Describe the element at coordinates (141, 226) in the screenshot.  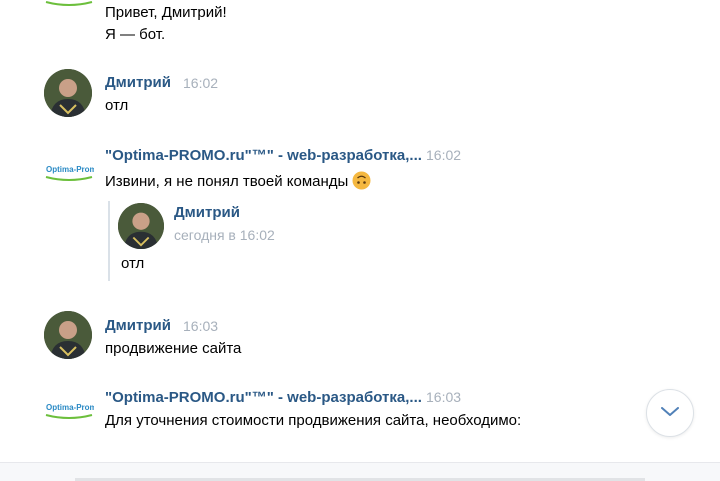
I see `quote-avatar` at that location.